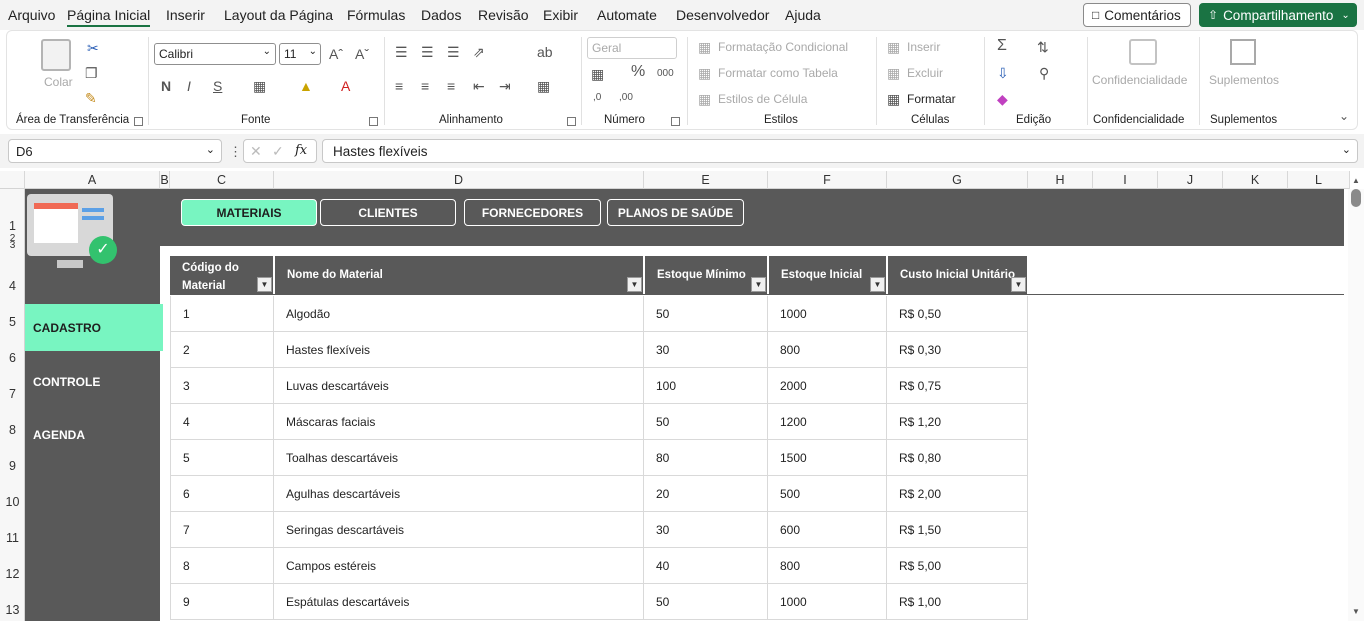 The height and width of the screenshot is (621, 1364). I want to click on tab-planos-de-saude: PLANOS DE SAÚDE, so click(675, 212).